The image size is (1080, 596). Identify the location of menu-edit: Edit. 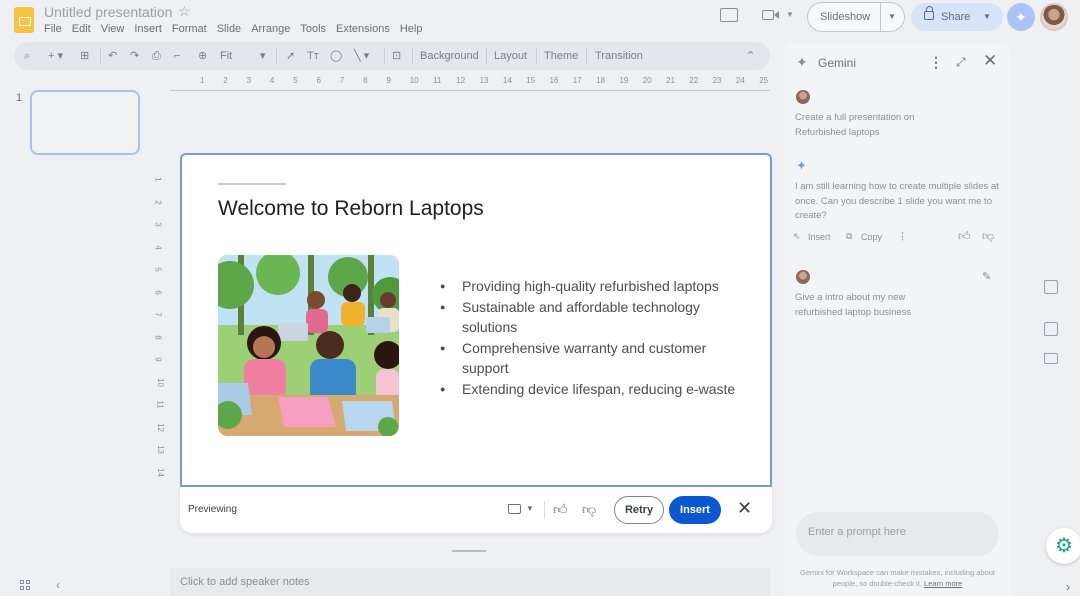
(81, 29).